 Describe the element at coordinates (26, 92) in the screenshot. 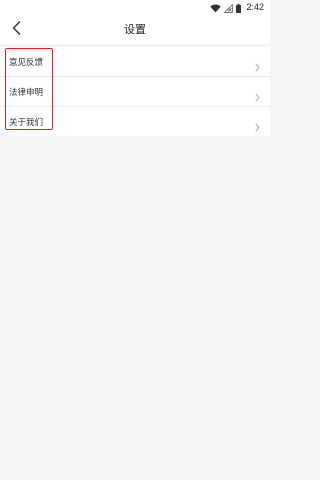

I see `settings-item-label: 法律申明` at that location.